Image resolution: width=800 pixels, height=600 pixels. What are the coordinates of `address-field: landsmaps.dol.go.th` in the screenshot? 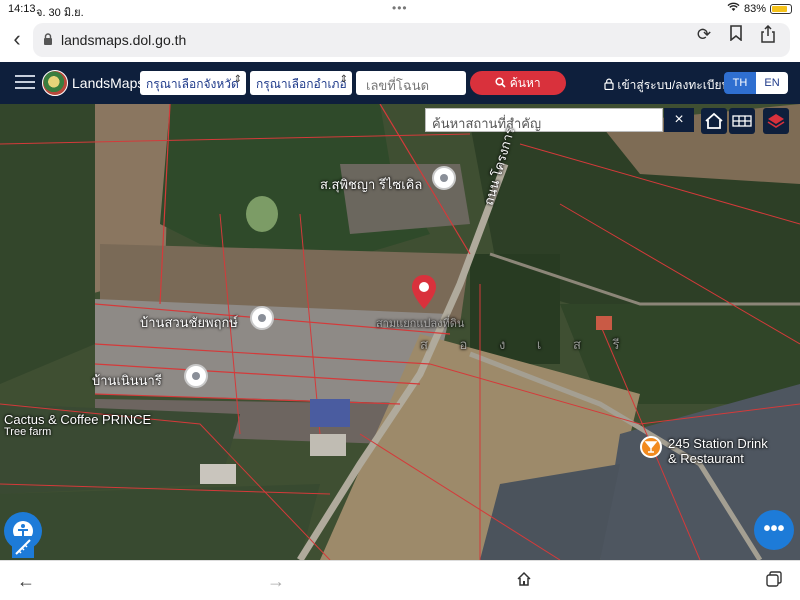 It's located at (411, 40).